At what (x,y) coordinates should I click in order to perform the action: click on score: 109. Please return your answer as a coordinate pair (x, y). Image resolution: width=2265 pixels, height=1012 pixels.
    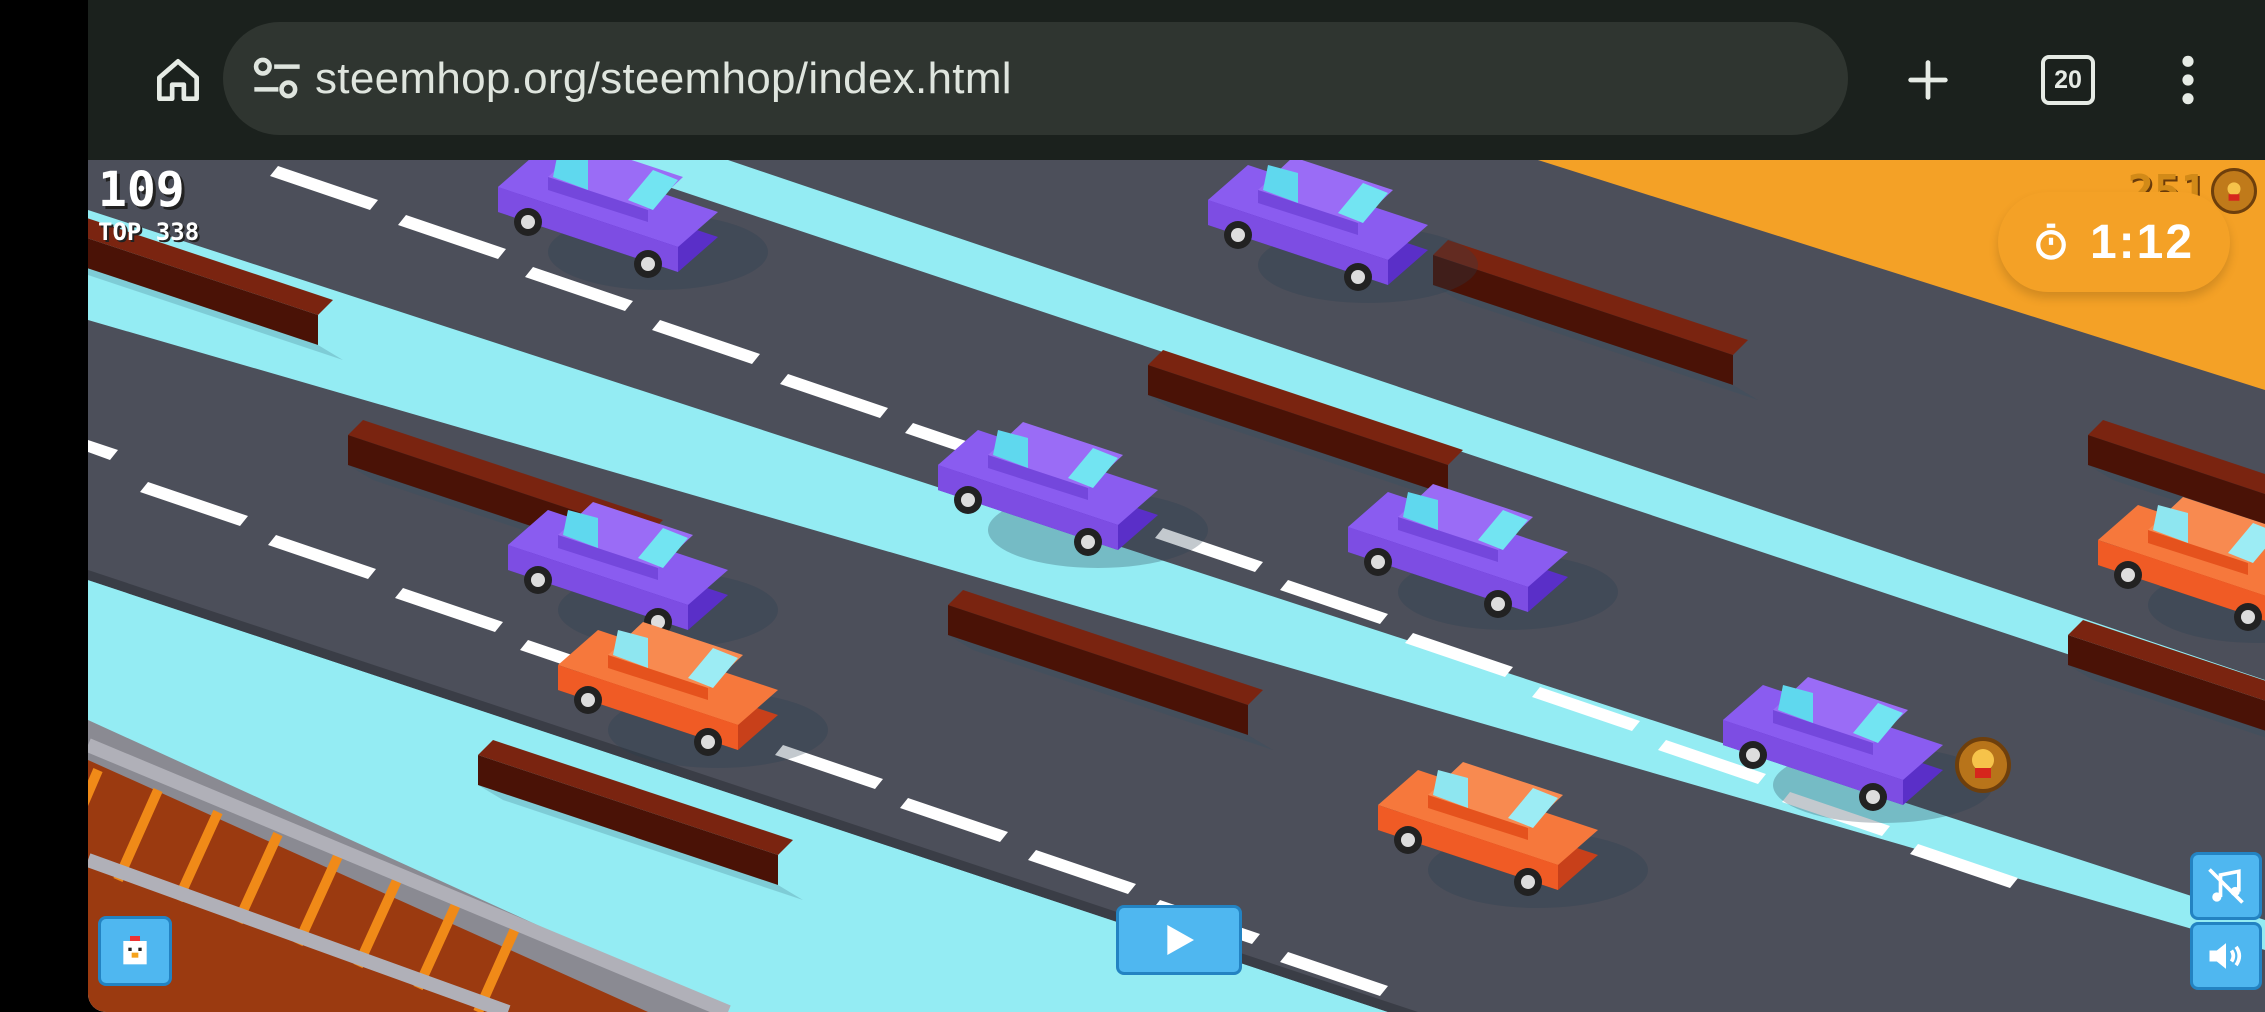
    Looking at the image, I should click on (141, 190).